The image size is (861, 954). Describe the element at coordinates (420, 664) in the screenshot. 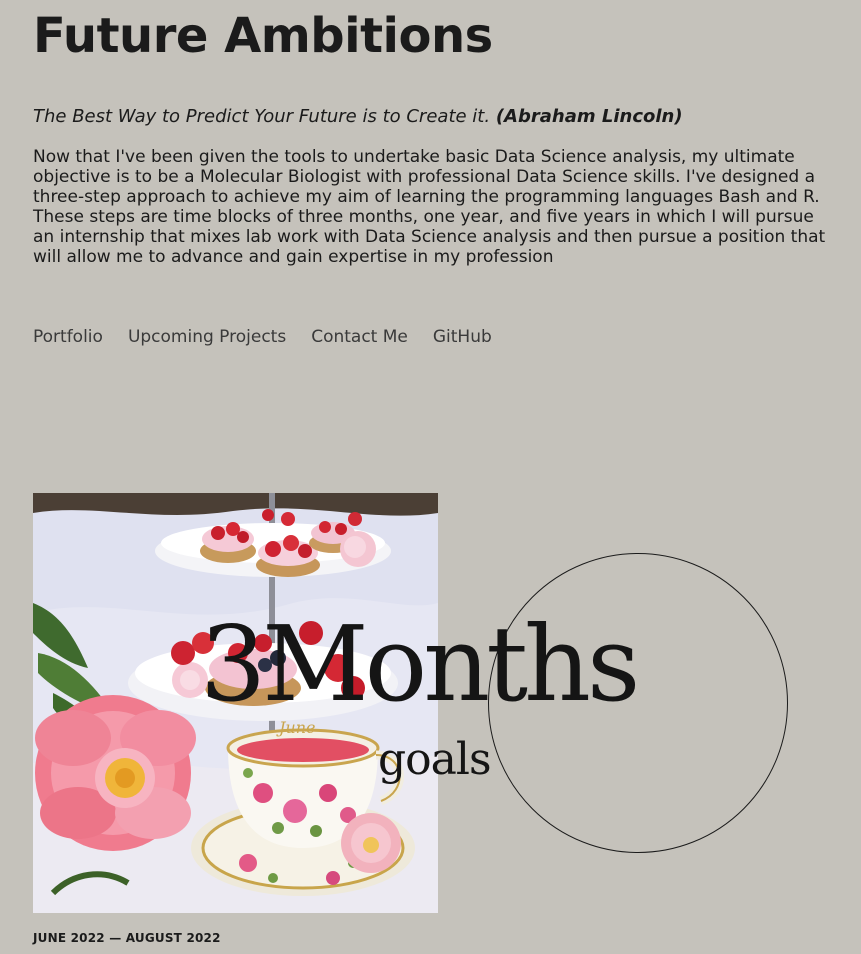

I see `section-heading: 3Months` at that location.